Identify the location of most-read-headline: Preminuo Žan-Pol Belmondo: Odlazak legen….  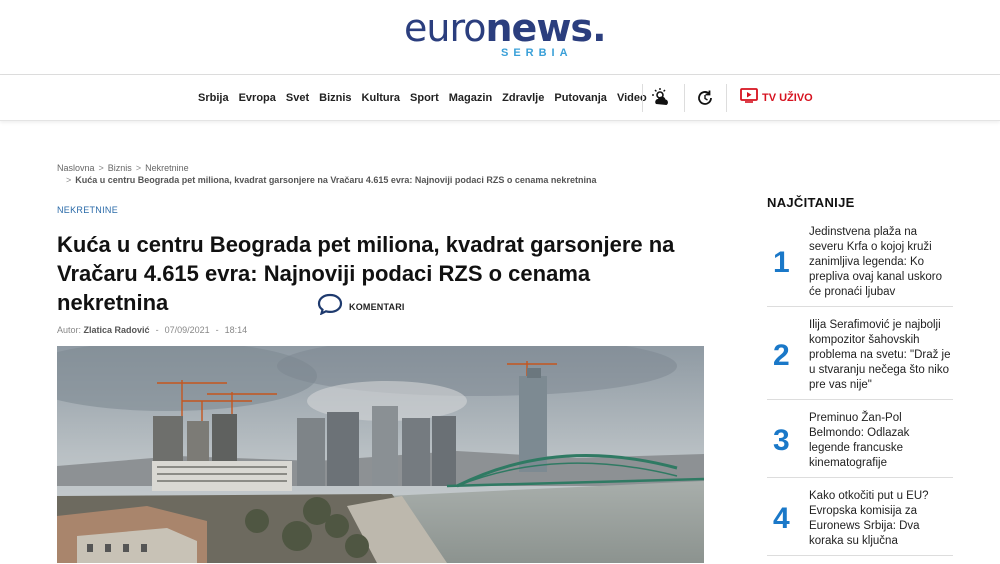
(881, 441).